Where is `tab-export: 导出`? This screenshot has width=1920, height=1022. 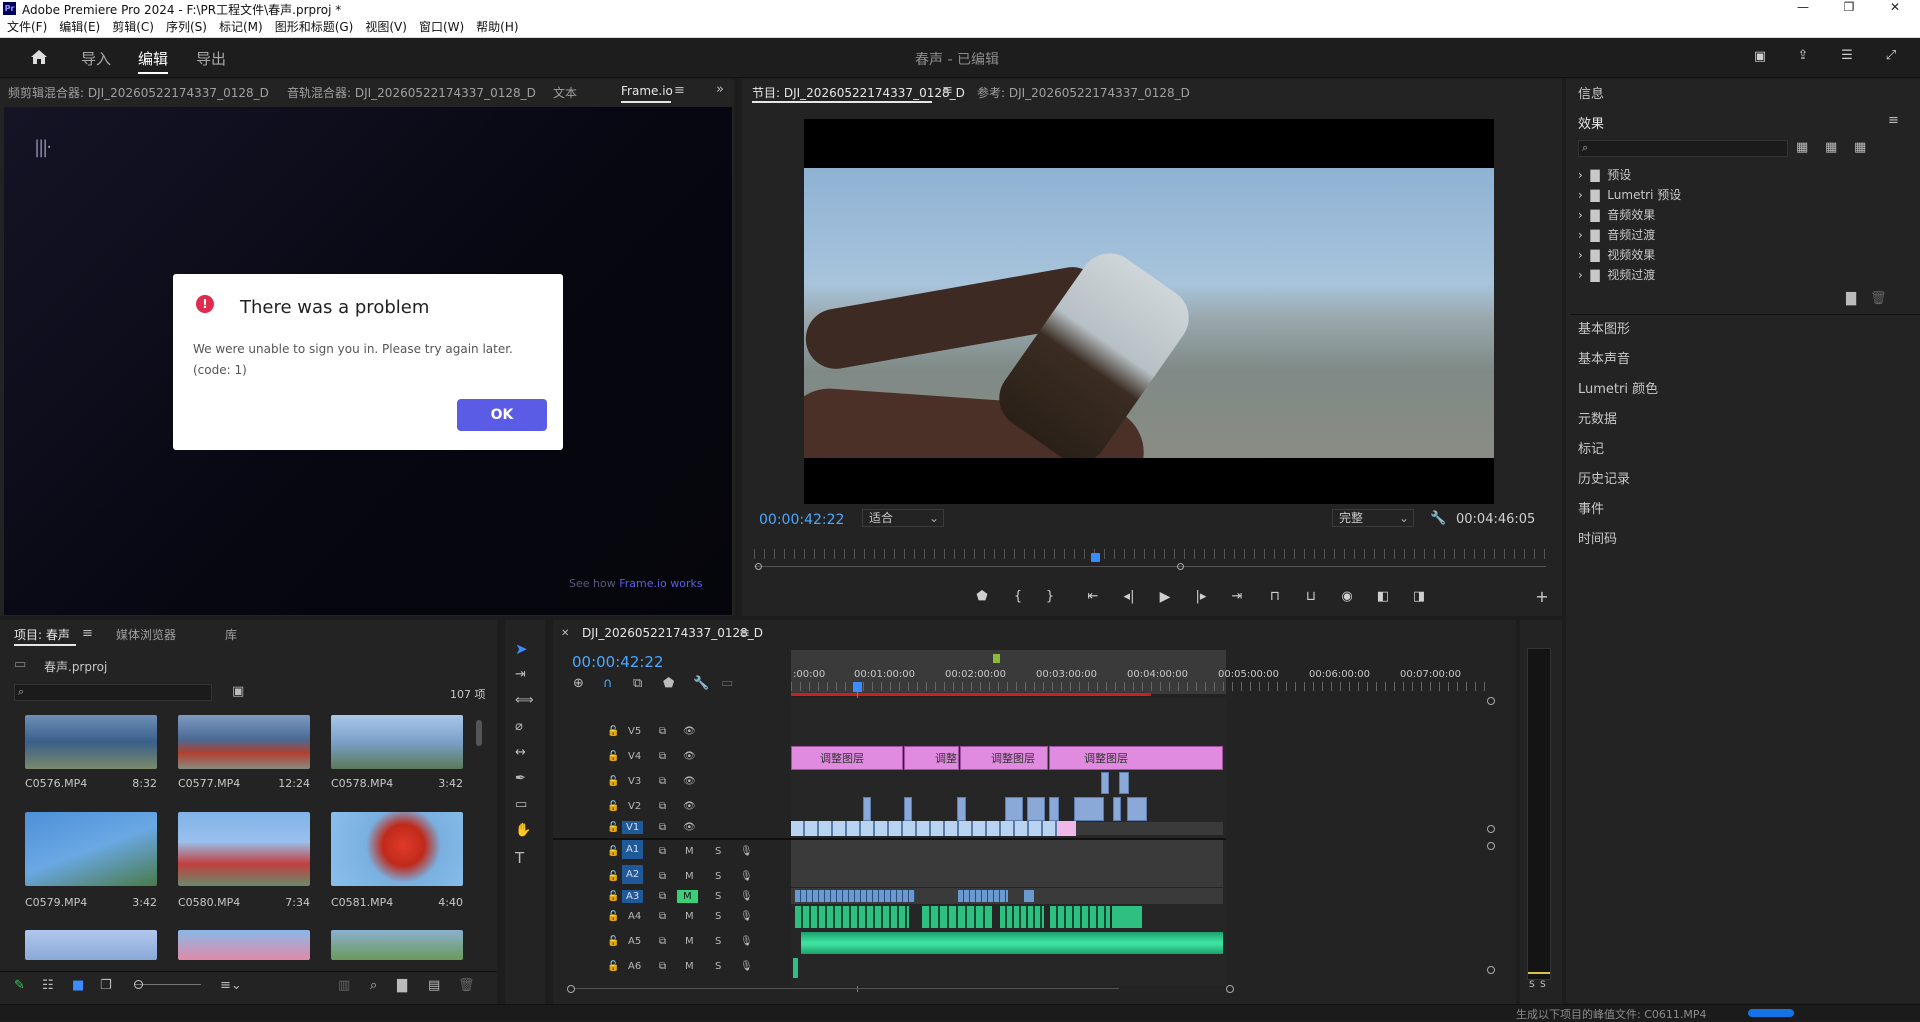 tab-export: 导出 is located at coordinates (211, 58).